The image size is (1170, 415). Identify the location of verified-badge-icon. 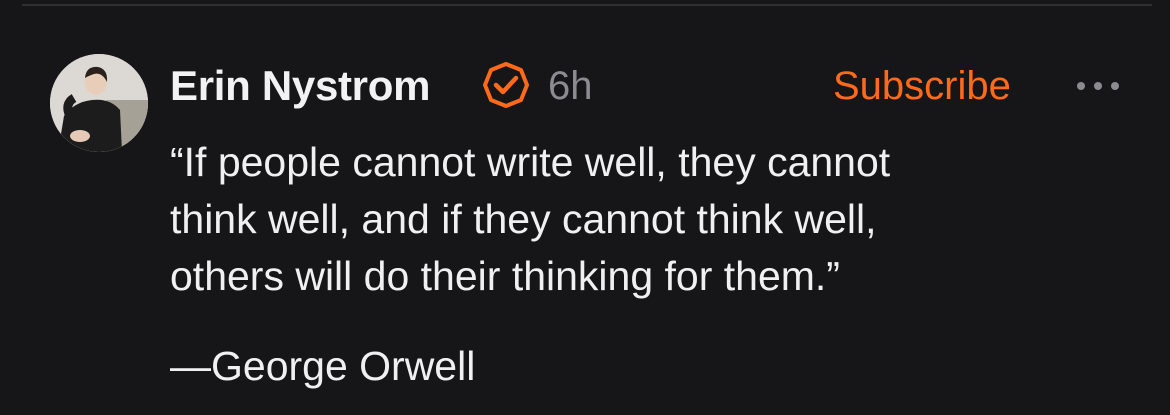
(506, 85).